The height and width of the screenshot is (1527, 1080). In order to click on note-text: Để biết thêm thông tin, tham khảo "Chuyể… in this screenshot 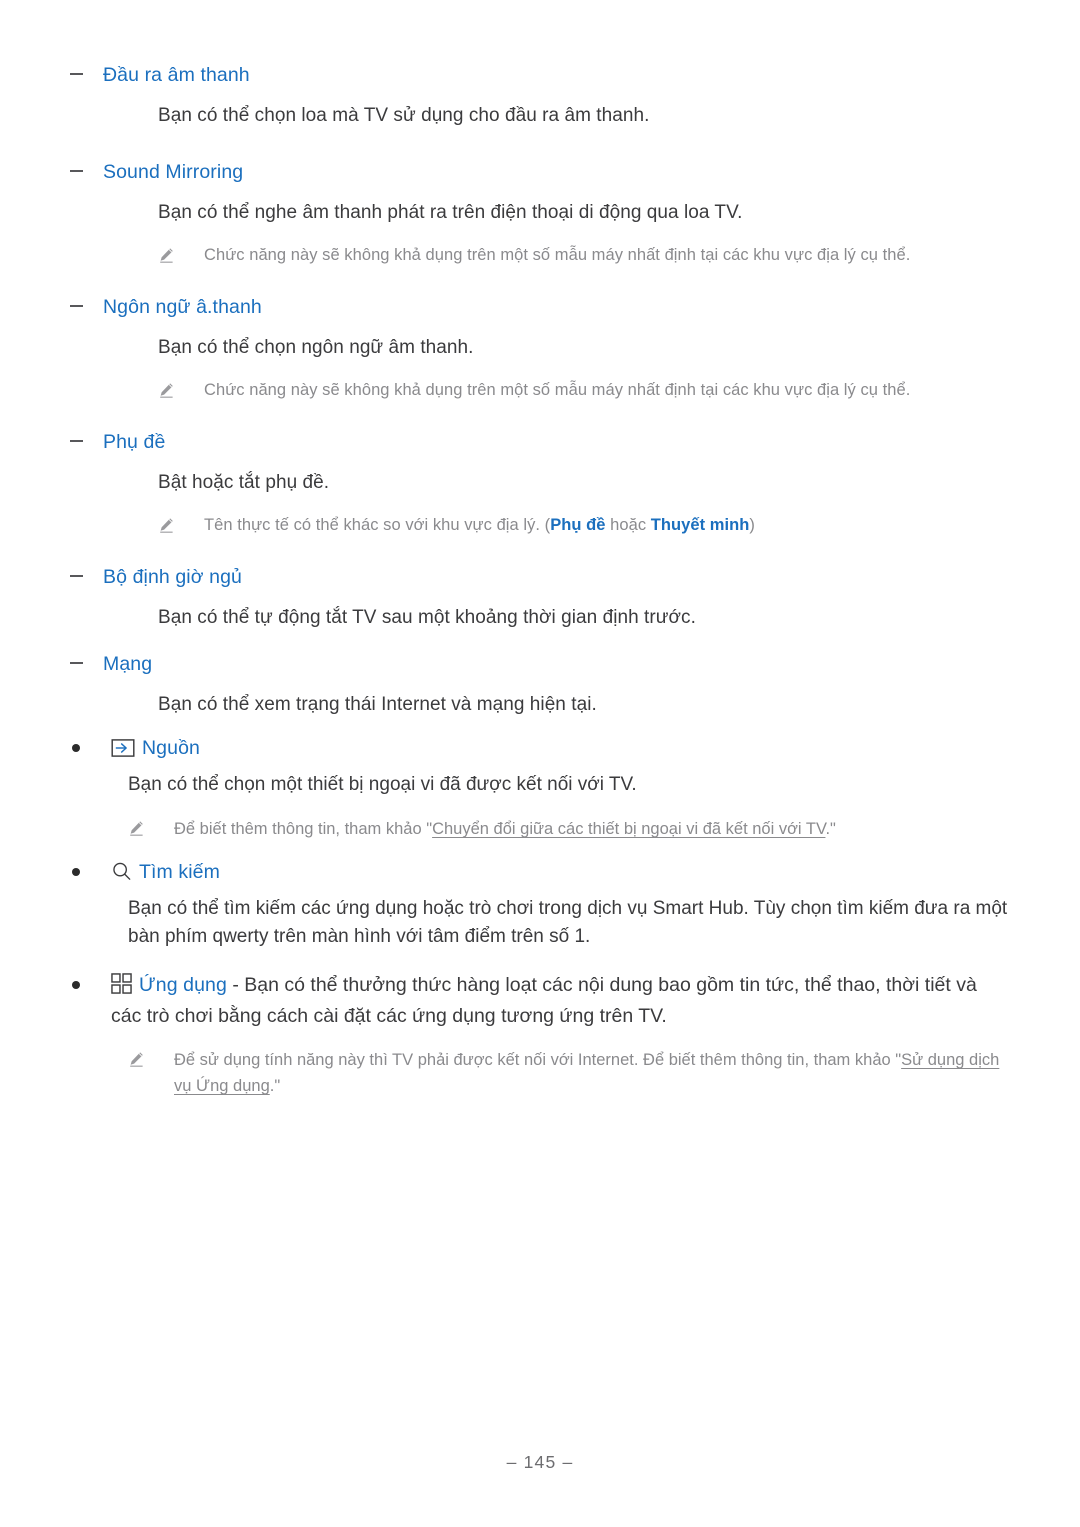, I will do `click(505, 829)`.